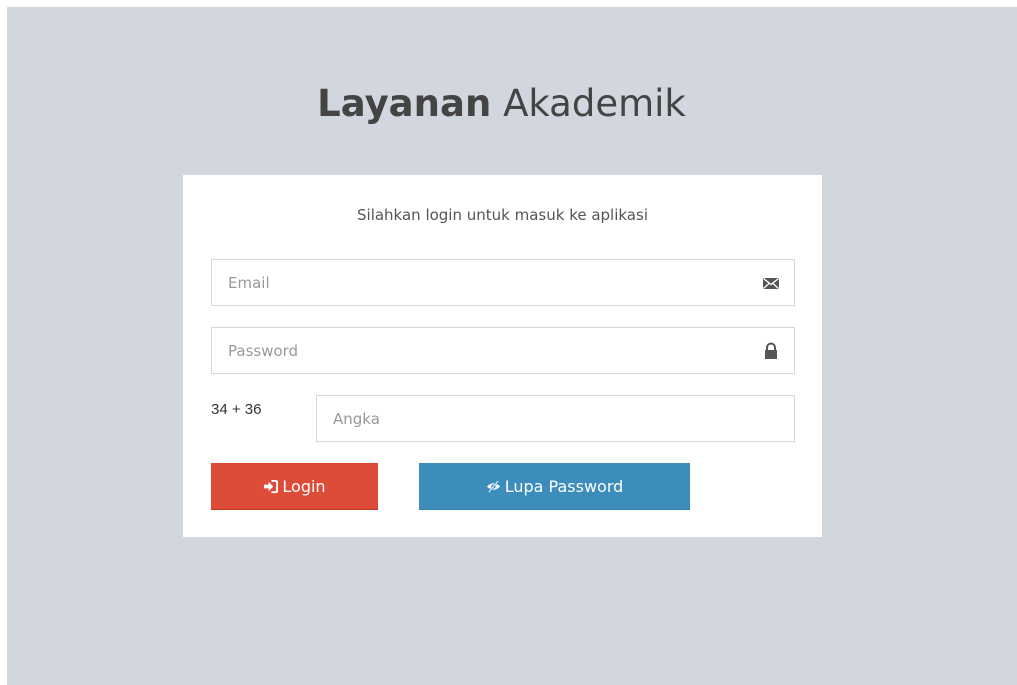 This screenshot has width=1017, height=685. I want to click on eye-slash-icon, so click(493, 486).